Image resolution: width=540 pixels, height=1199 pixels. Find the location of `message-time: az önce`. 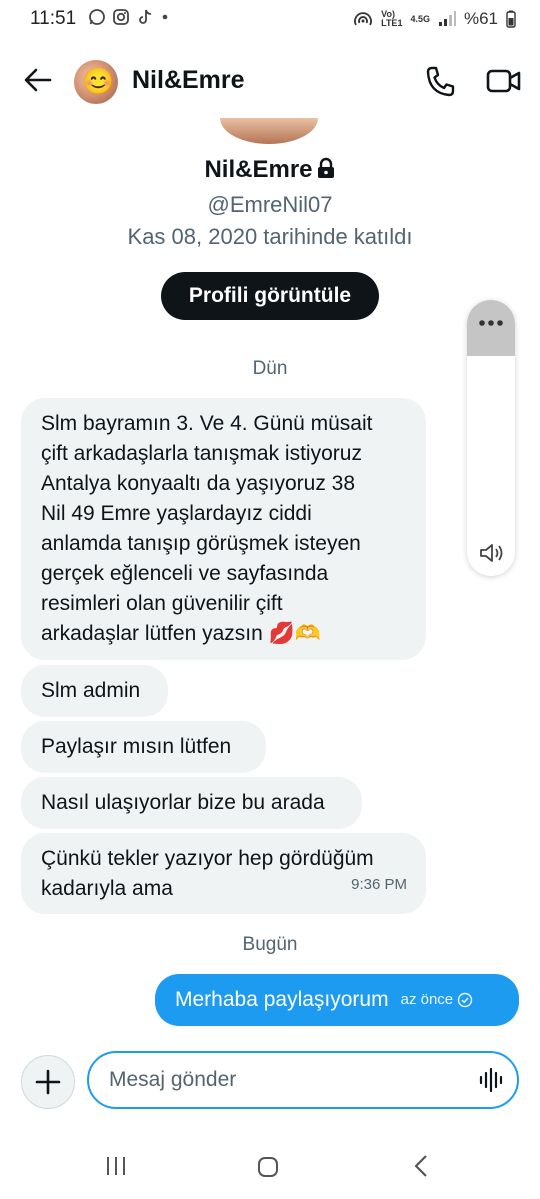

message-time: az önce is located at coordinates (427, 999).